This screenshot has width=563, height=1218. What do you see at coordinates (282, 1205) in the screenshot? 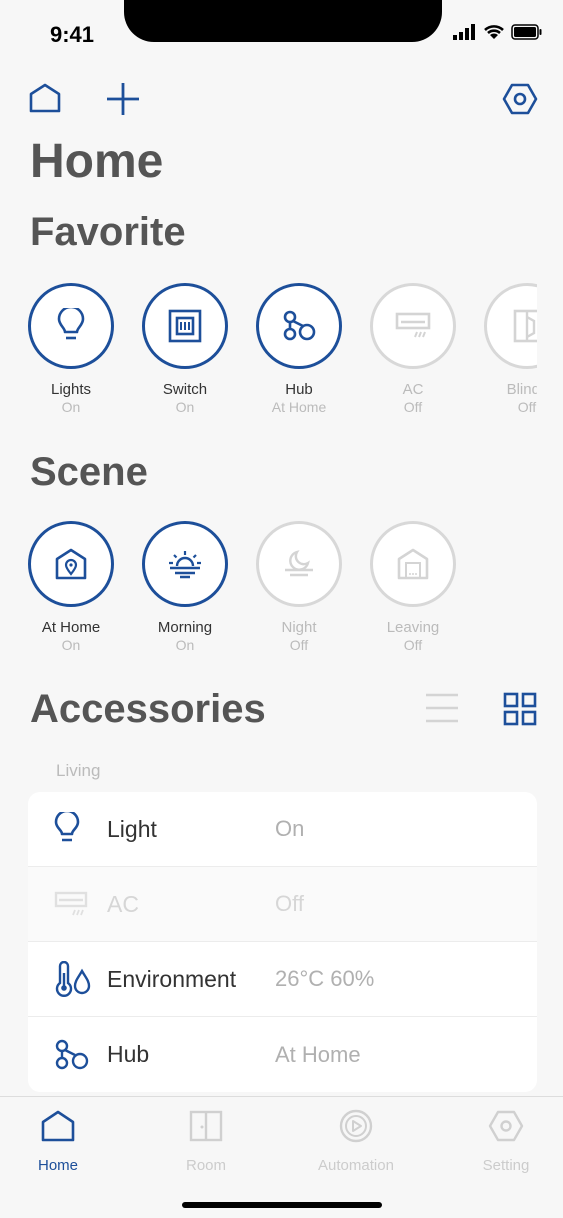
I see `home-indicator` at bounding box center [282, 1205].